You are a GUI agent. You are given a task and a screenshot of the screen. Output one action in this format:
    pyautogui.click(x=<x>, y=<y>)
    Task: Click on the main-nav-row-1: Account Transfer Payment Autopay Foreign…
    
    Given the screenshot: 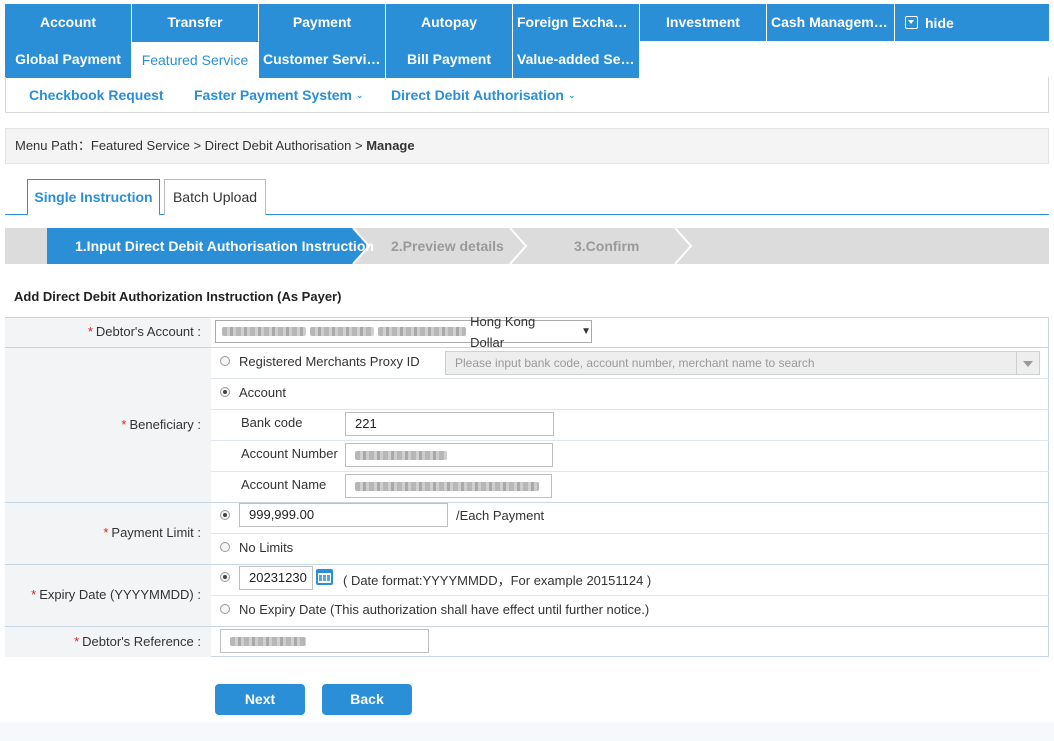 What is the action you would take?
    pyautogui.click(x=527, y=22)
    